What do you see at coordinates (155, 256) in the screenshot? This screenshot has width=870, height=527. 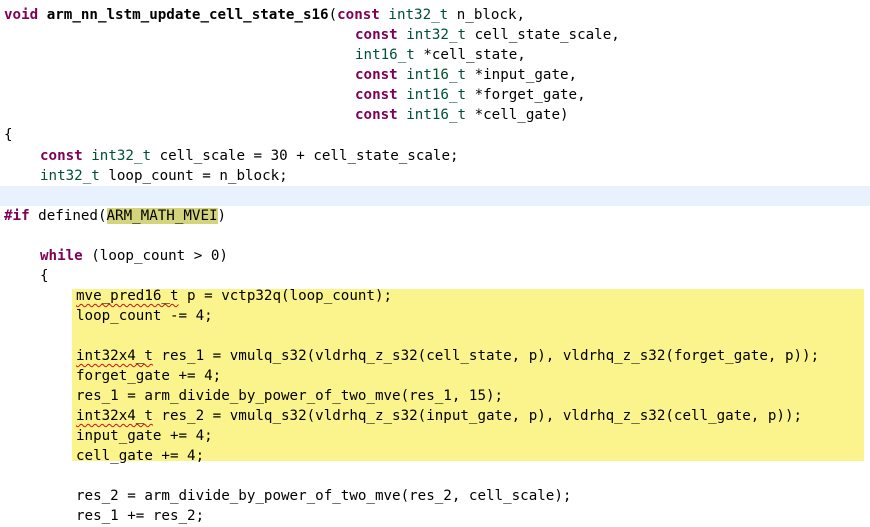 I see `while-condition: (loop_count > 0)` at bounding box center [155, 256].